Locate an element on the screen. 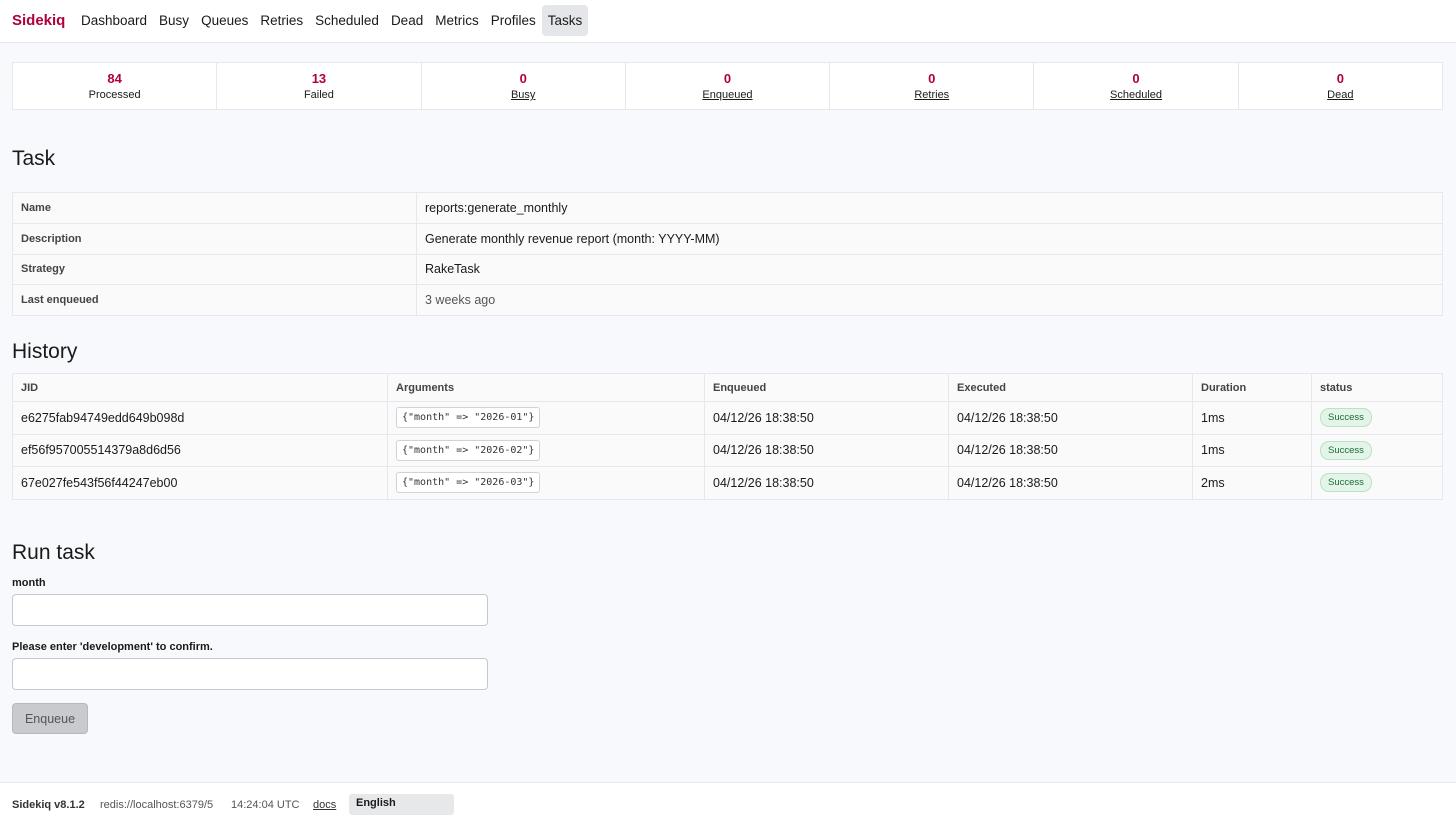  stat-dead: 0 Dead is located at coordinates (1340, 86).